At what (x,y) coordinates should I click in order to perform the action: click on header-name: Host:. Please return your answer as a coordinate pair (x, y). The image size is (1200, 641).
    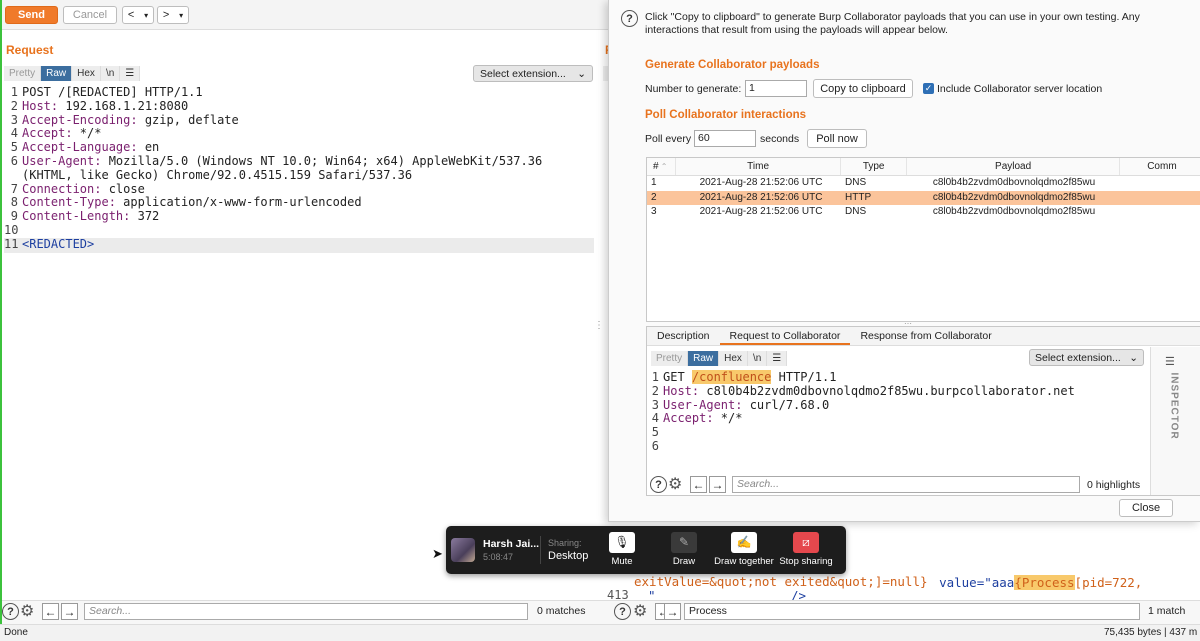
    Looking at the image, I should click on (681, 390).